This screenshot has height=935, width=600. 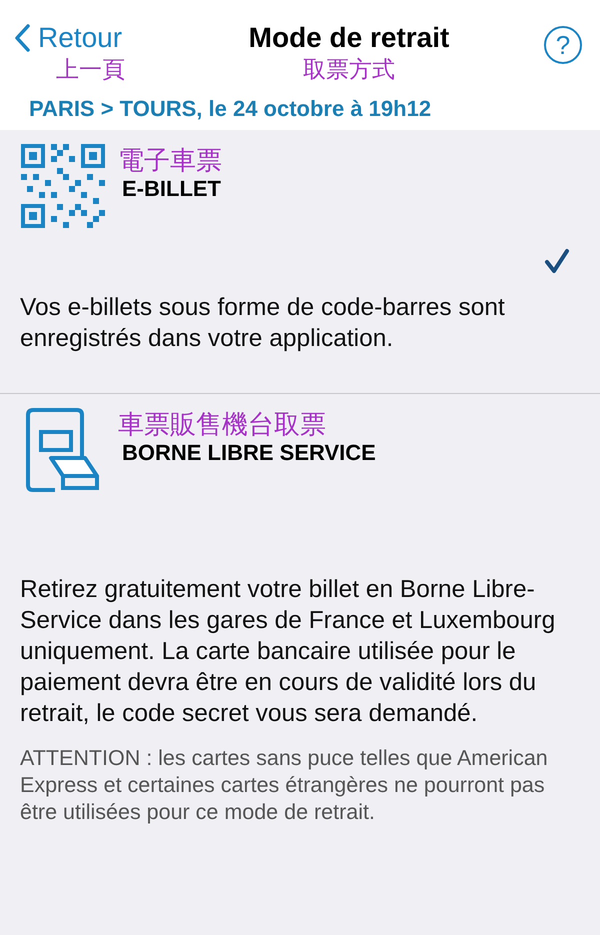 I want to click on annotation-text: 取票方式, so click(x=349, y=69).